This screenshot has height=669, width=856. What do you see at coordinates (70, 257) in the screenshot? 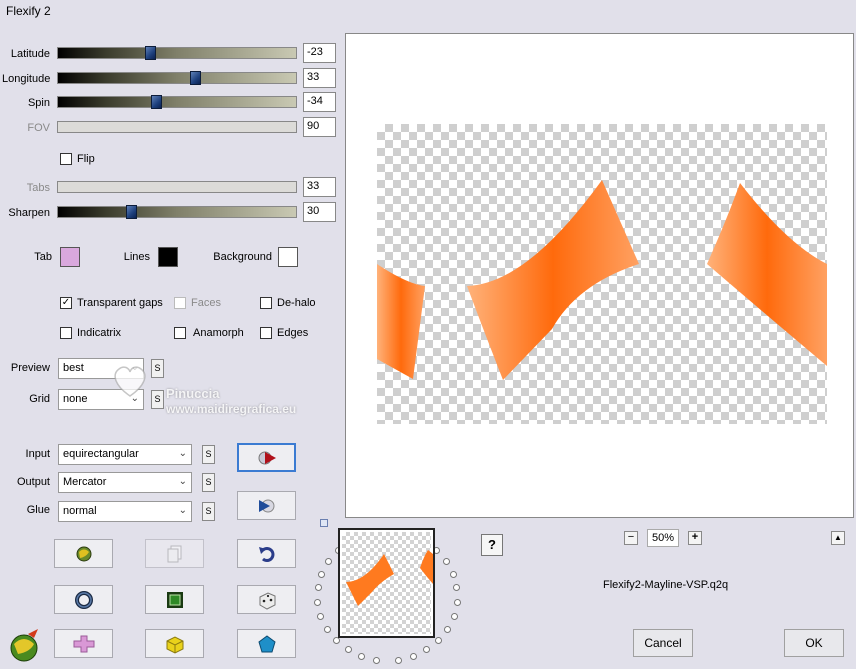
I see `tab-color-swatch` at bounding box center [70, 257].